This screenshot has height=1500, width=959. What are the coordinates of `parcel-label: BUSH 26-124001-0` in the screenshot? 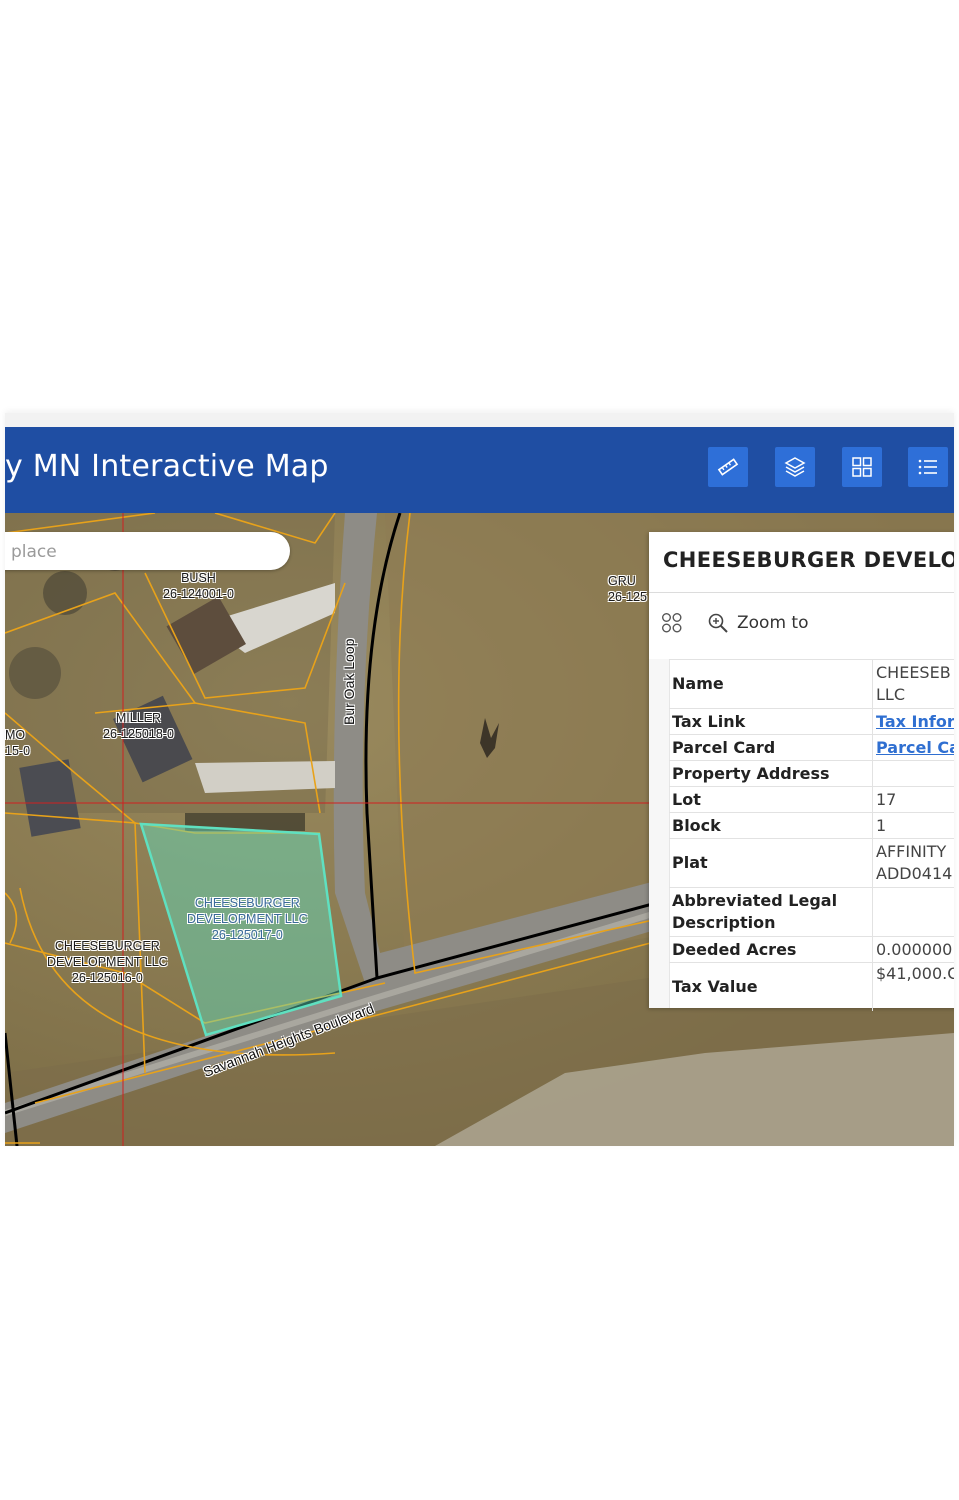 It's located at (198, 586).